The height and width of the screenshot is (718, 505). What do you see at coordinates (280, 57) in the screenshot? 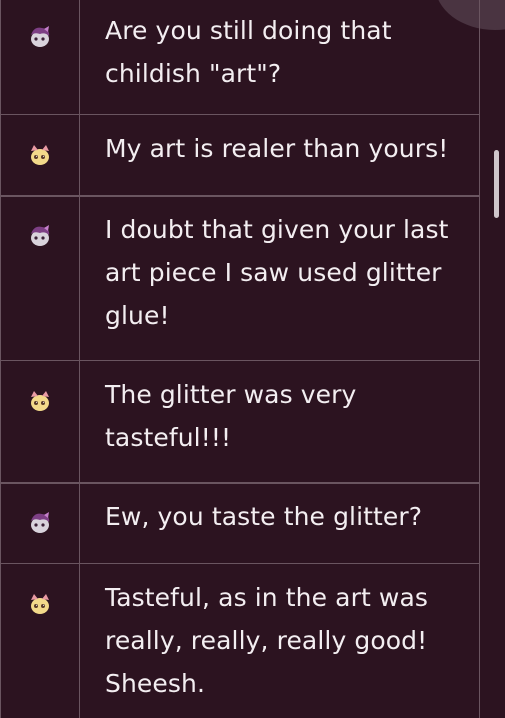
I see `message-text: Are you still doing that childish "art"?` at bounding box center [280, 57].